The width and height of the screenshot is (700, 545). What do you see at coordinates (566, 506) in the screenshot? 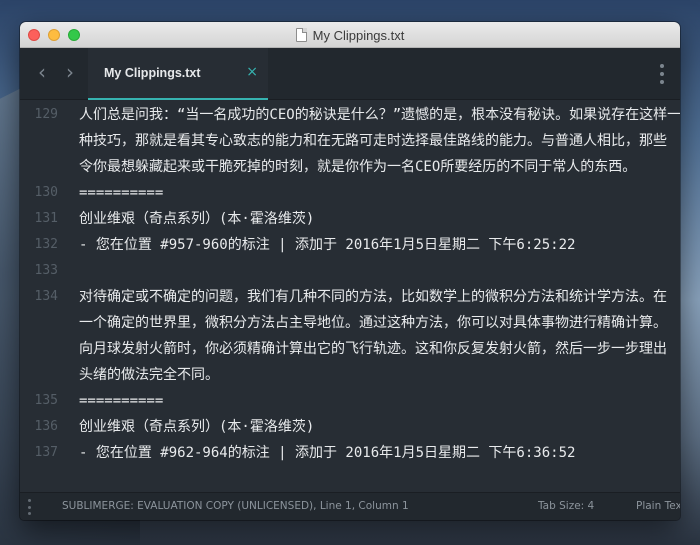
I see `tab-size-selector: Tab Size: 4` at bounding box center [566, 506].